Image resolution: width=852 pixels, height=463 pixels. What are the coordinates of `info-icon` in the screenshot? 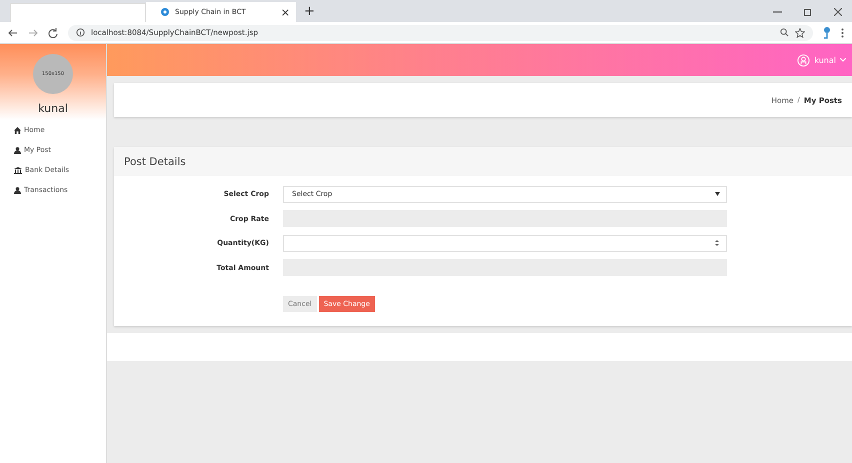 It's located at (80, 32).